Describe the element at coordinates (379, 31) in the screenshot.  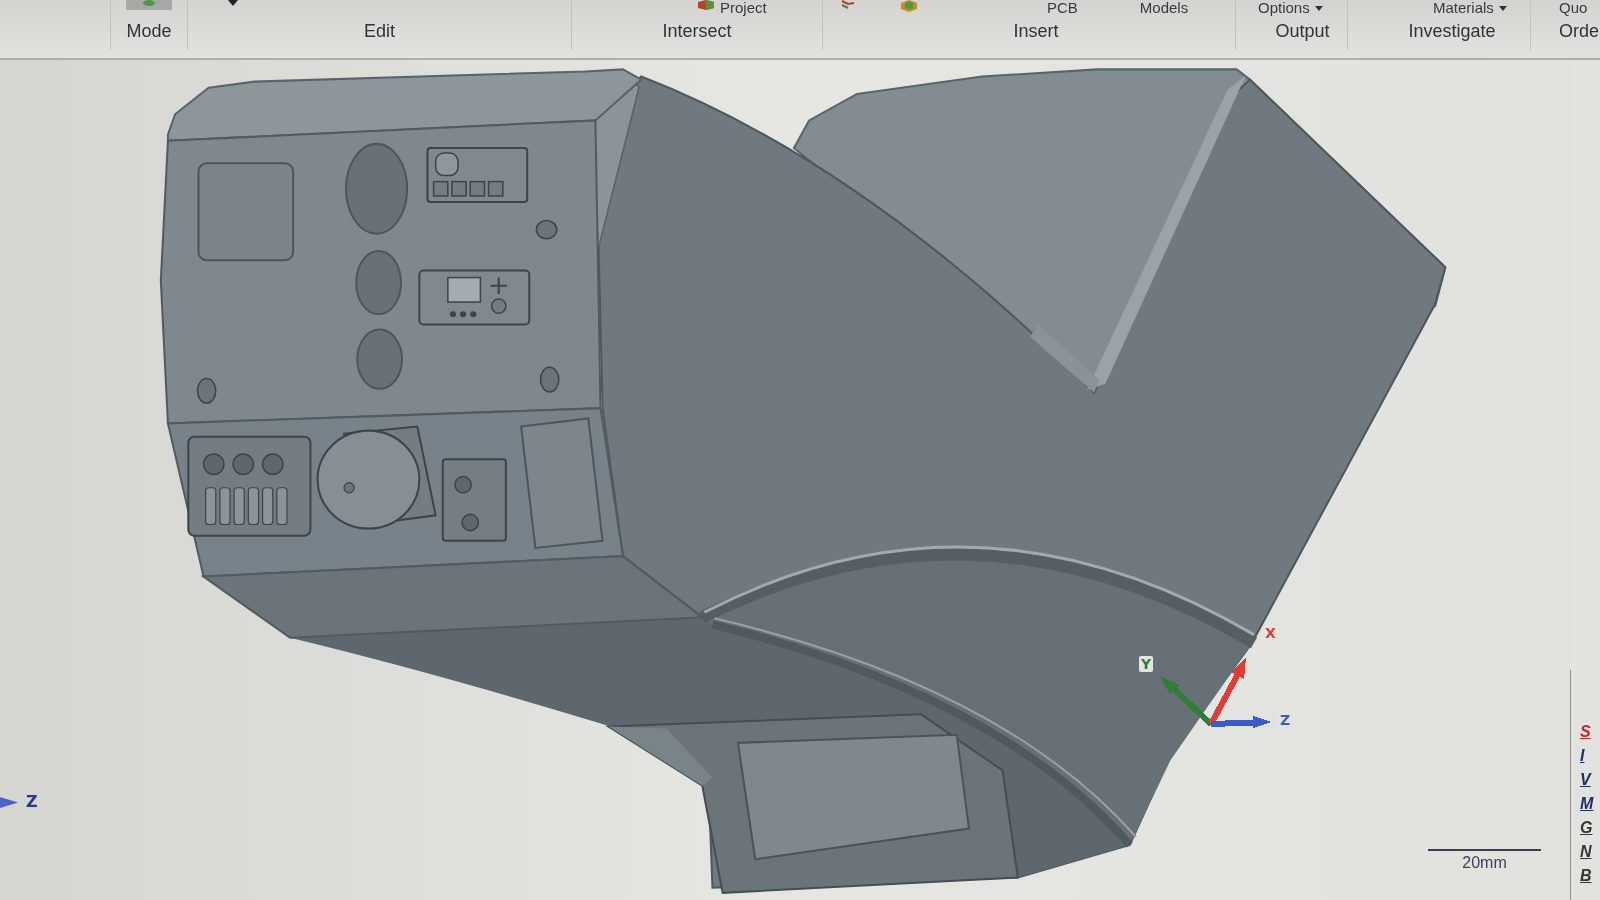
I see `group-label: Edit` at that location.